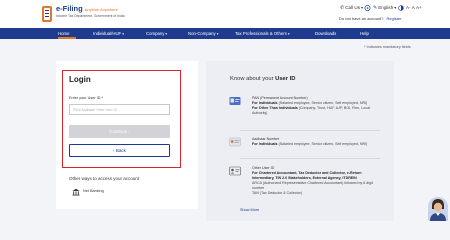  What do you see at coordinates (93, 191) in the screenshot?
I see `net-banking-label: Net Banking` at bounding box center [93, 191].